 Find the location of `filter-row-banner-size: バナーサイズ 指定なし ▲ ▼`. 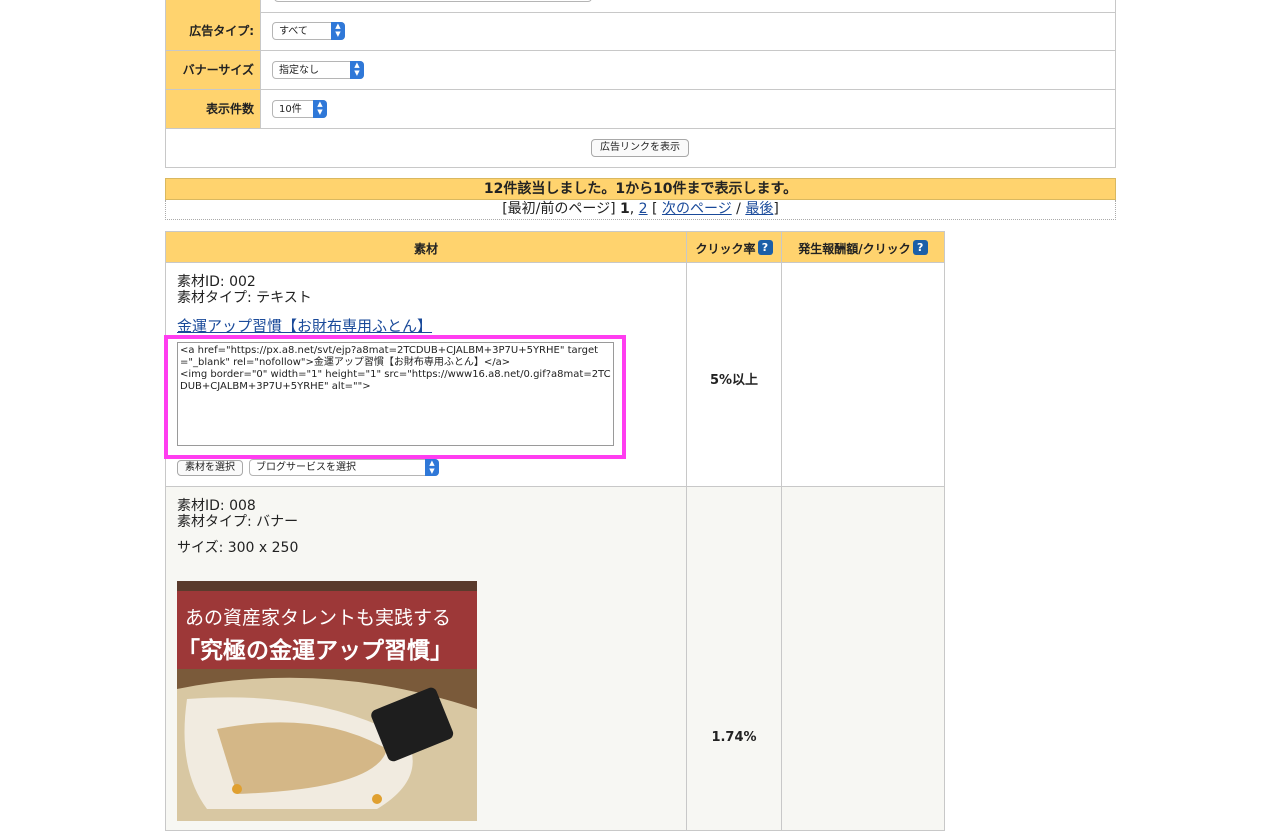

filter-row-banner-size: バナーサイズ 指定なし ▲ ▼ is located at coordinates (640, 70).